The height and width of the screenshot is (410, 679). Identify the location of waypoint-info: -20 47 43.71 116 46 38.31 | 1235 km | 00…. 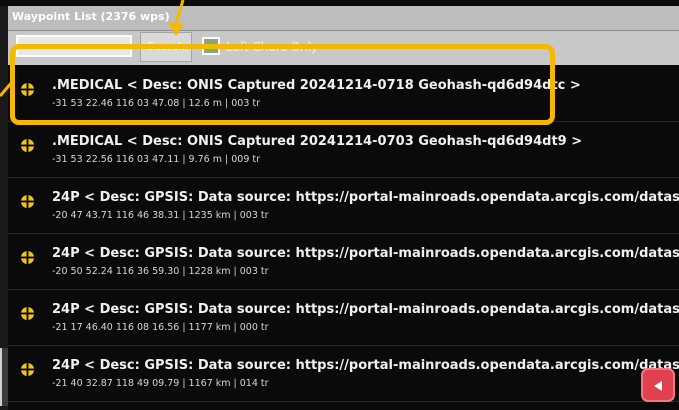
(160, 215).